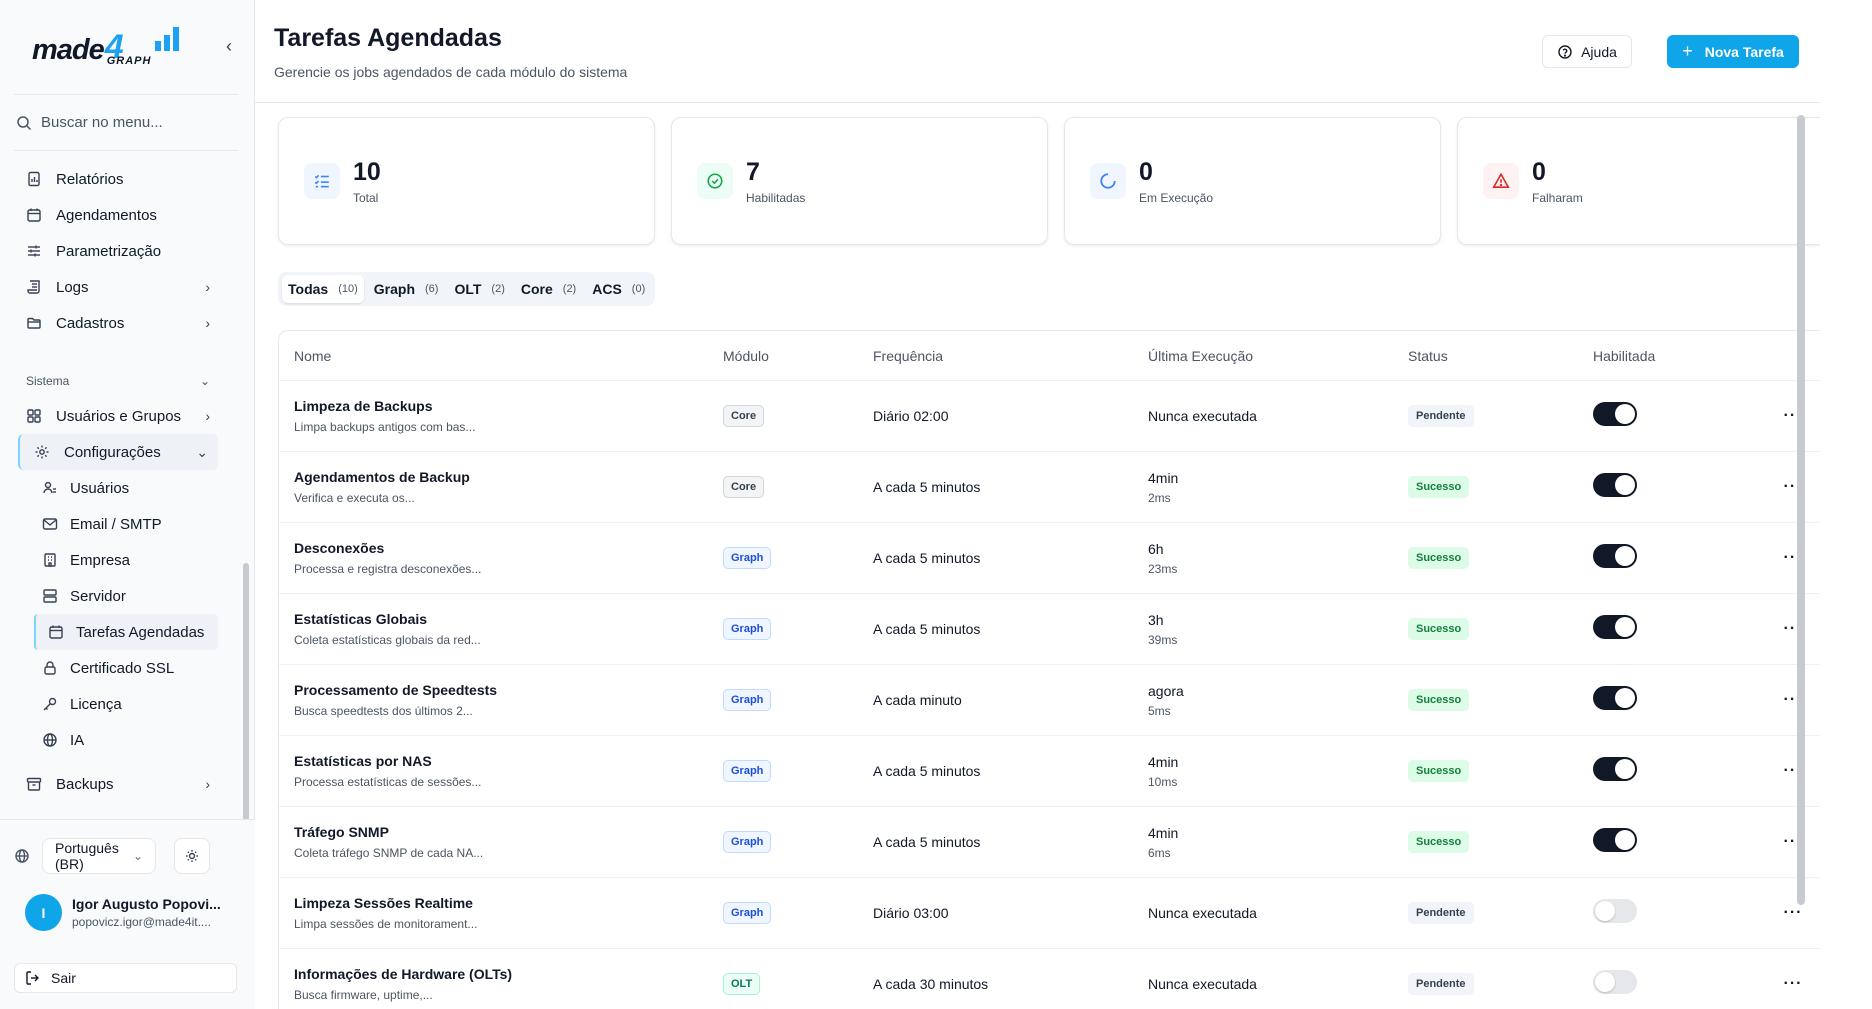 Image resolution: width=1872 pixels, height=1009 pixels. I want to click on sidebar-subitem-servidor: Servidor, so click(127, 596).